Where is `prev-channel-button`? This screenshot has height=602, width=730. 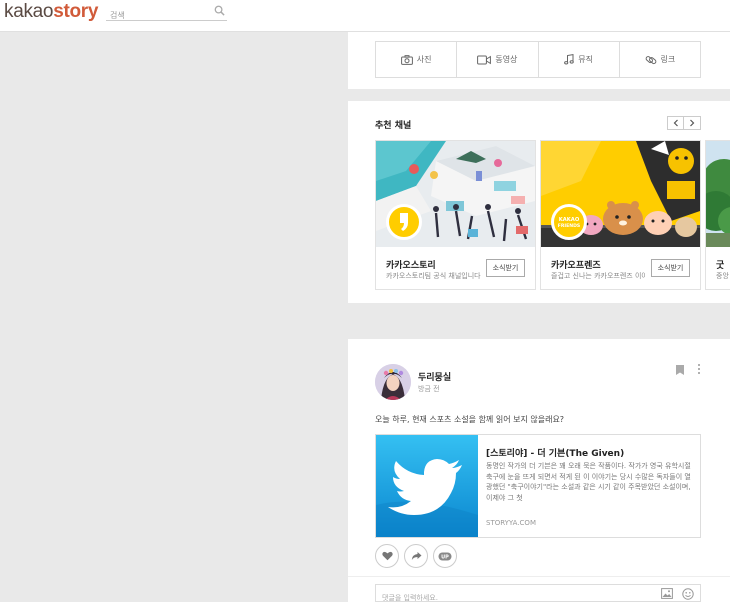 prev-channel-button is located at coordinates (675, 123).